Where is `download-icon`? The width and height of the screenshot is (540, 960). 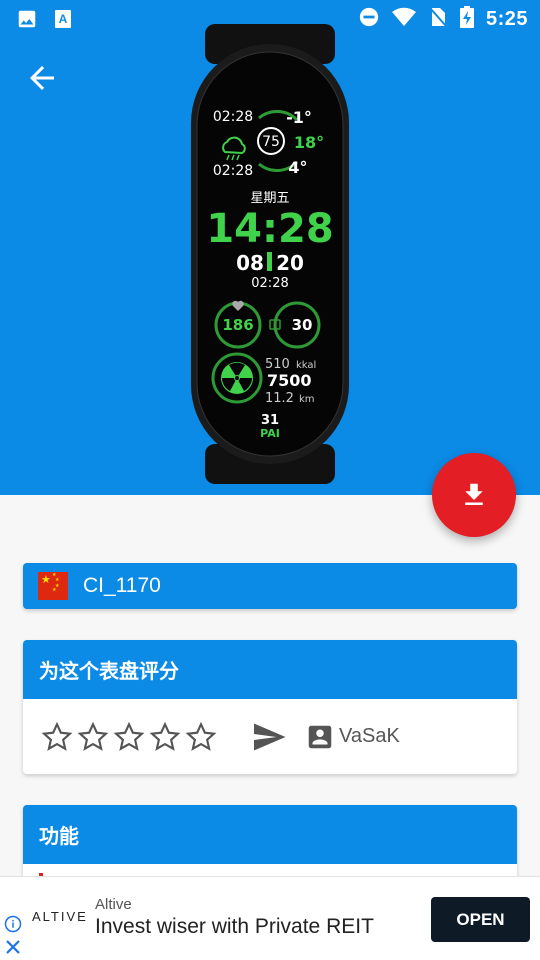 download-icon is located at coordinates (474, 494).